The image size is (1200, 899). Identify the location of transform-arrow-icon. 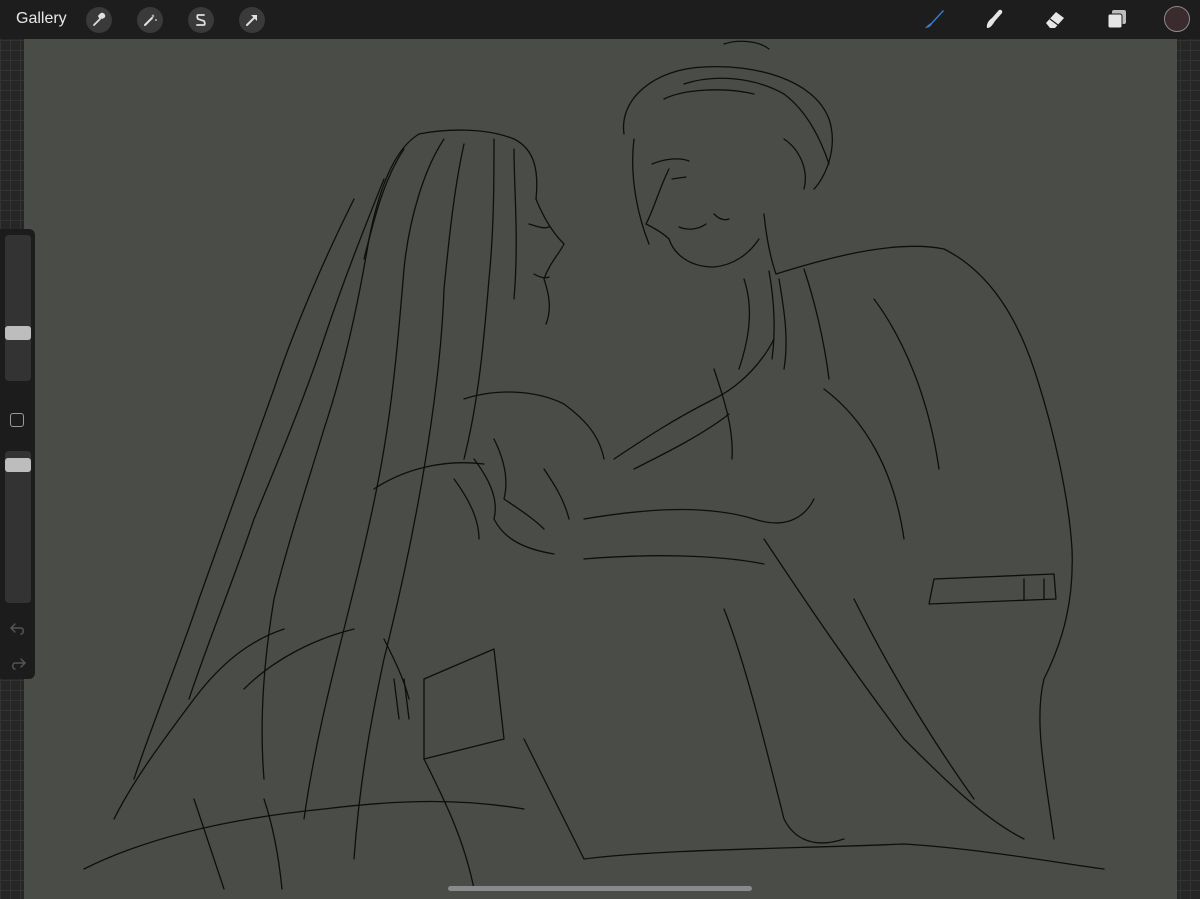
(252, 20).